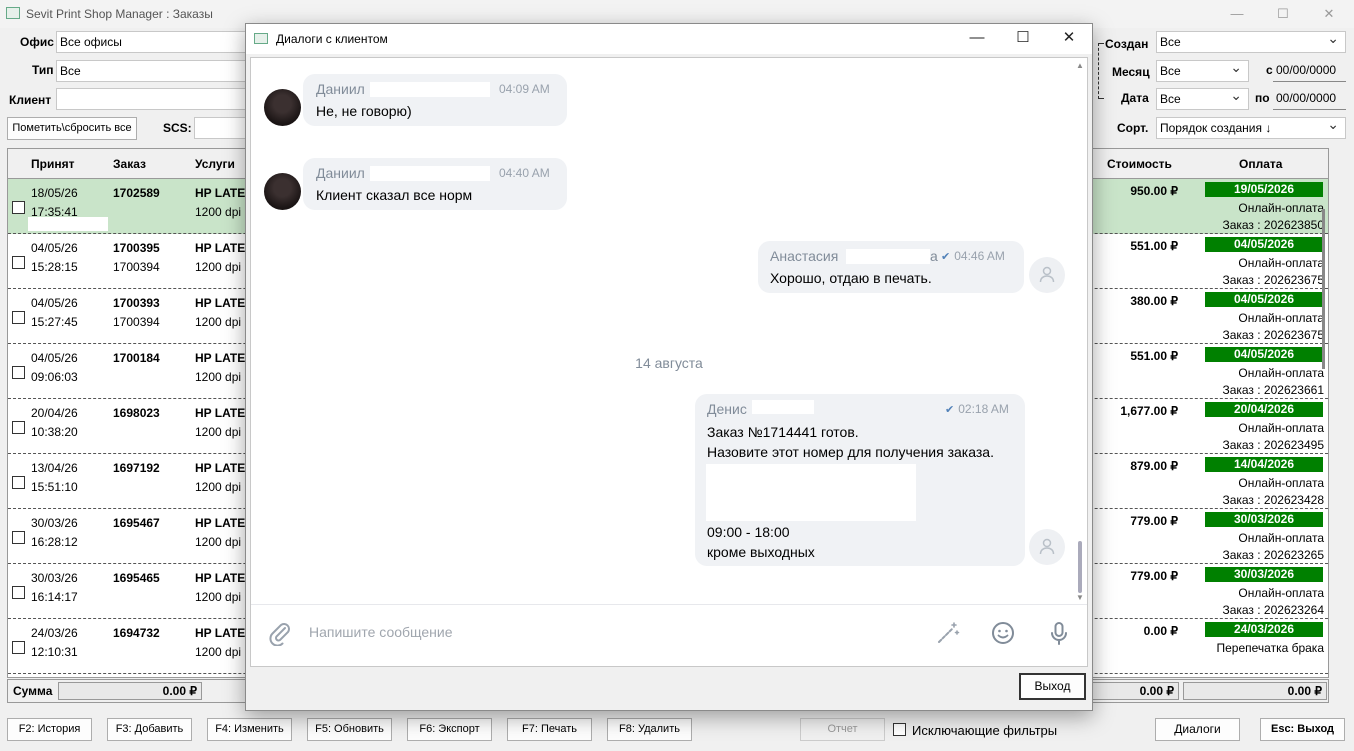  I want to click on chat-scrollbar: ▲ ▼, so click(1080, 330).